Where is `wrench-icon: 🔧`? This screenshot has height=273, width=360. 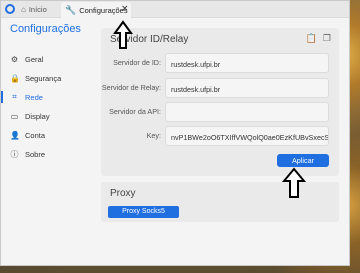
wrench-icon: 🔧 is located at coordinates (71, 9).